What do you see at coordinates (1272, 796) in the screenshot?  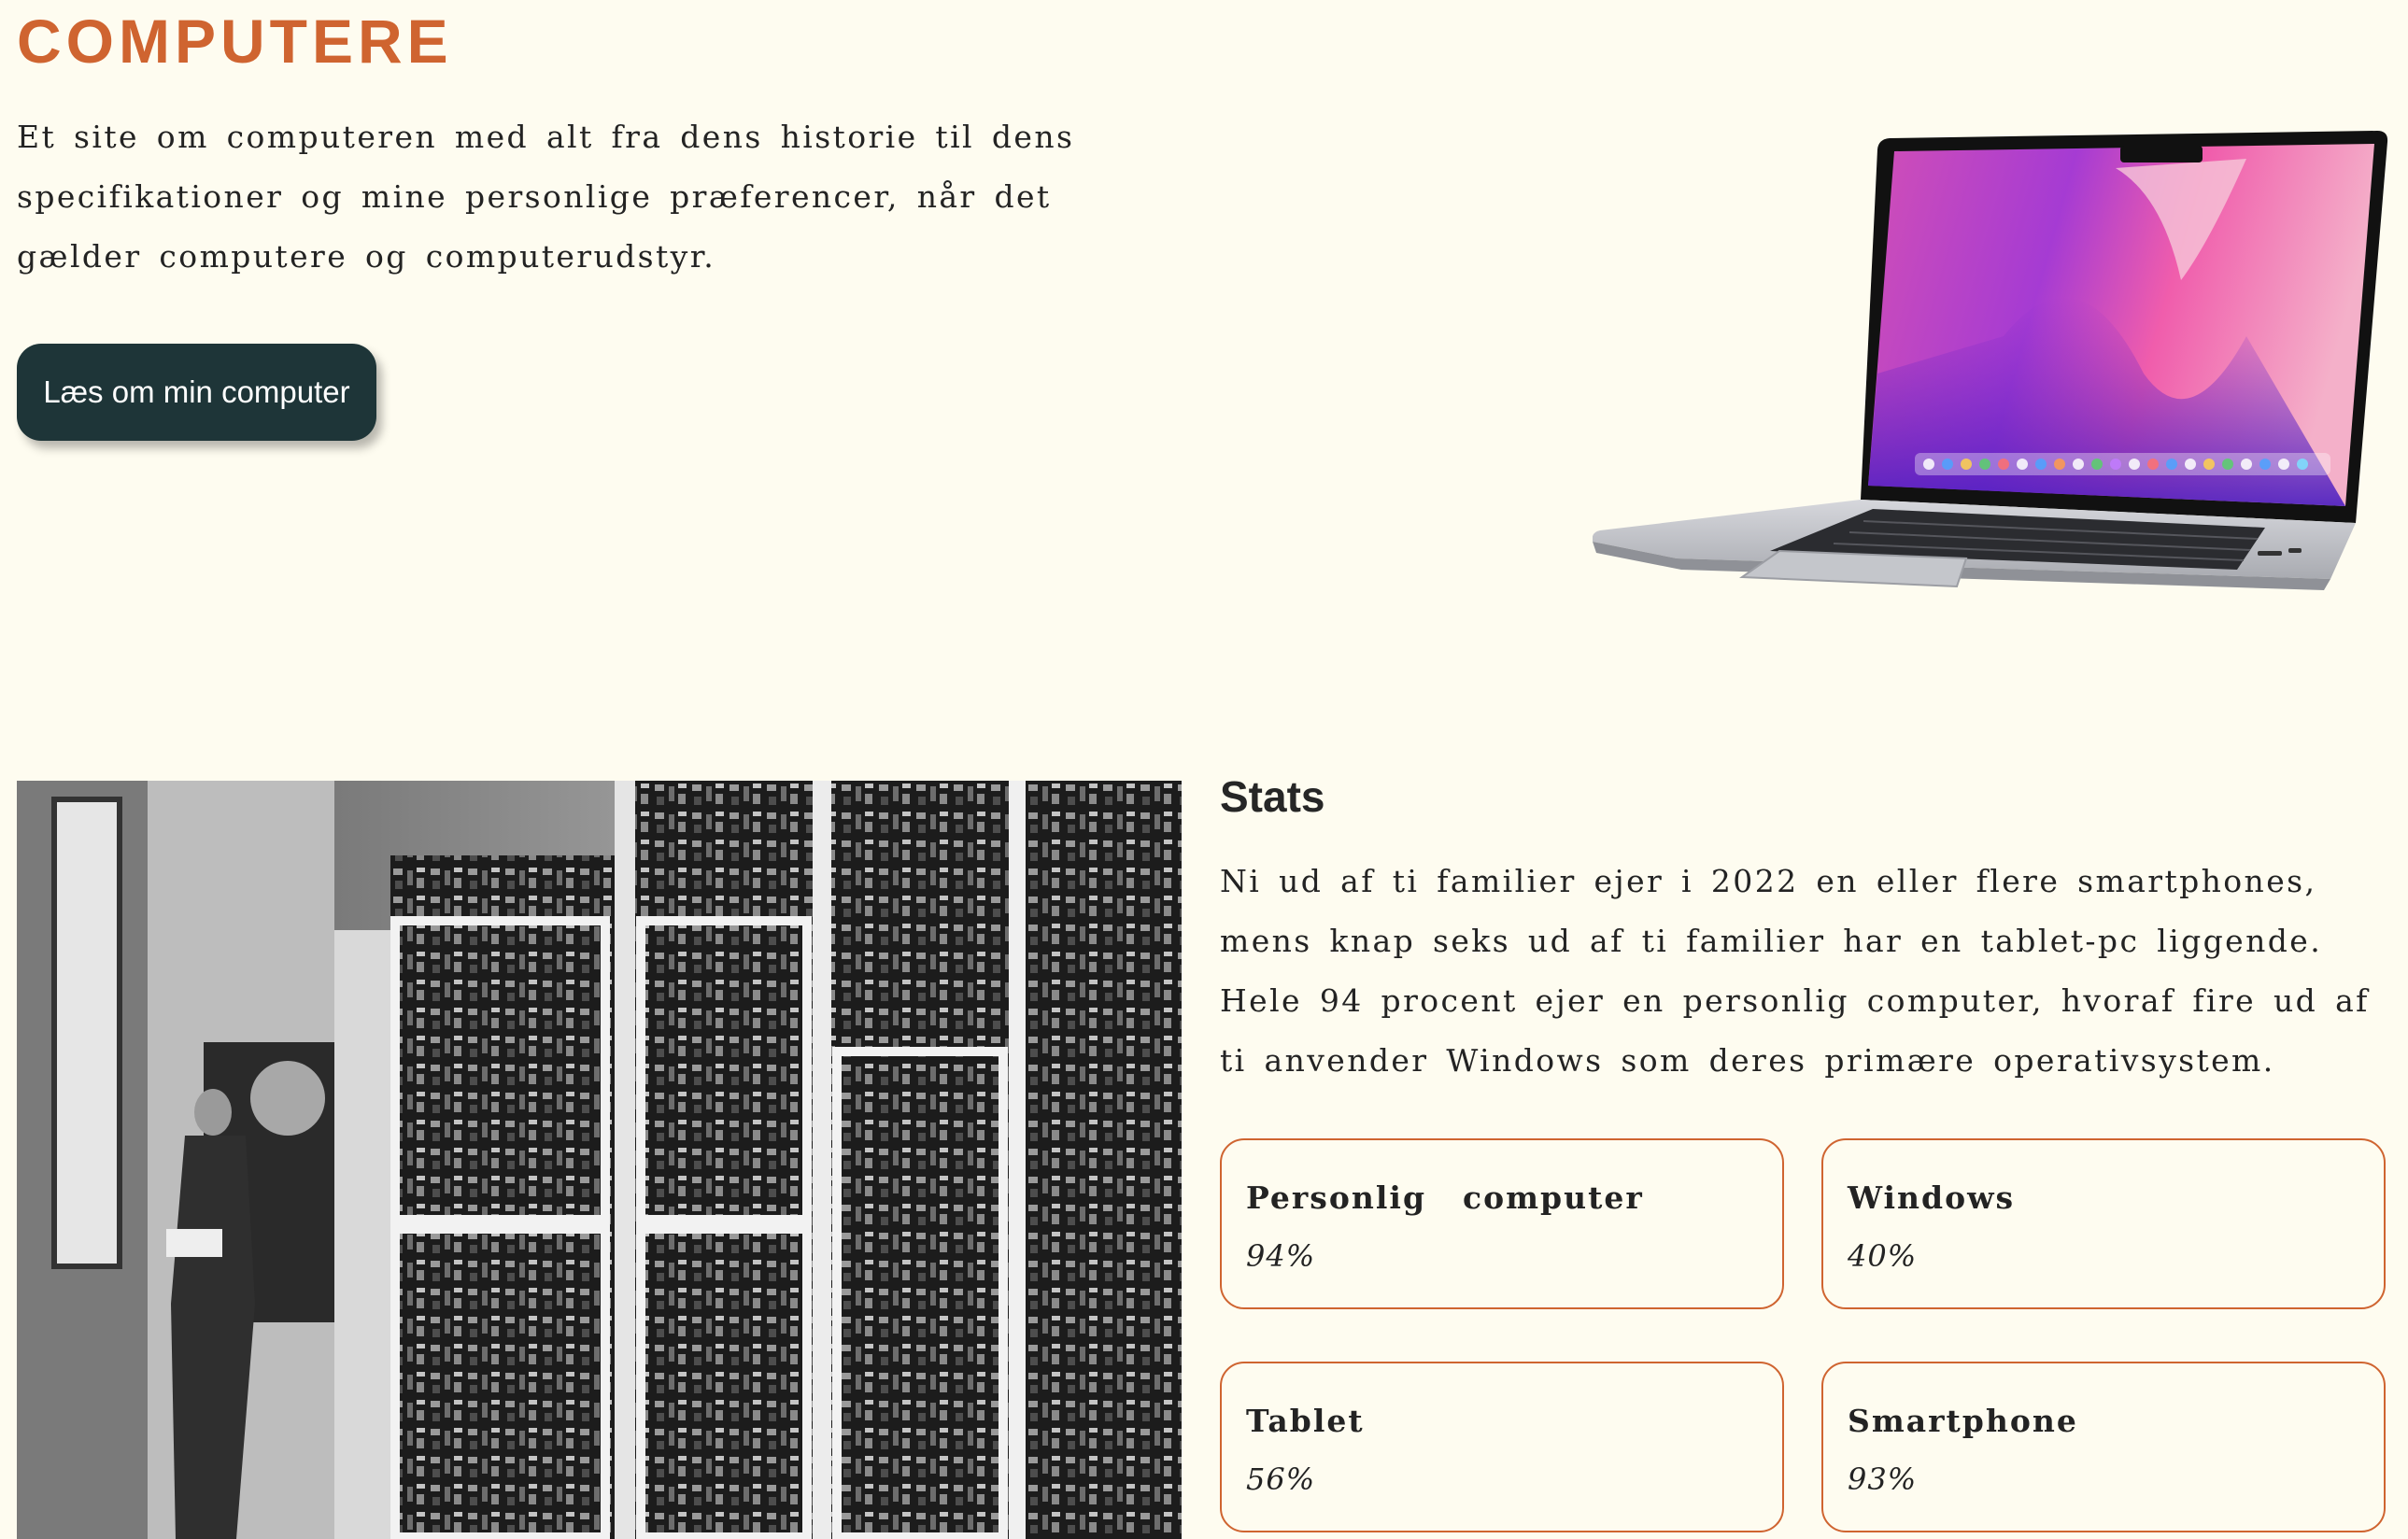 I see `stats-heading: Stats` at bounding box center [1272, 796].